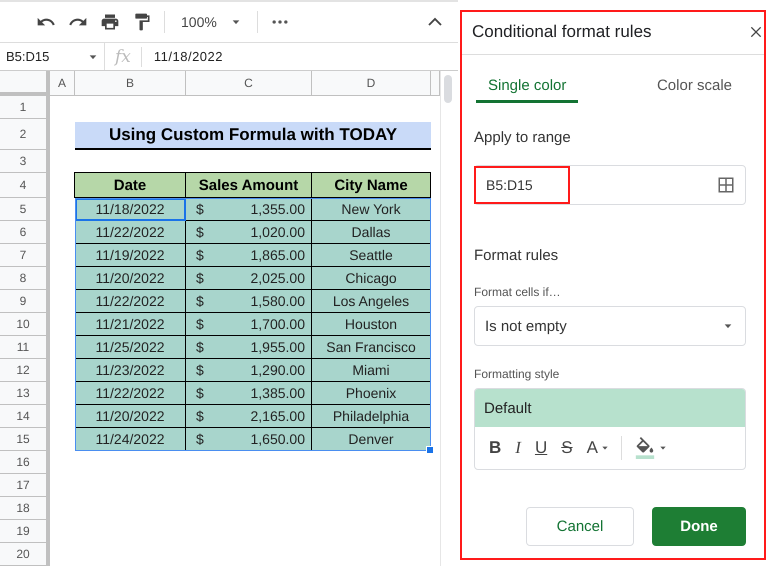 The image size is (768, 566). Describe the element at coordinates (277, 209) in the screenshot. I see `amount-value: 1,355.00` at that location.